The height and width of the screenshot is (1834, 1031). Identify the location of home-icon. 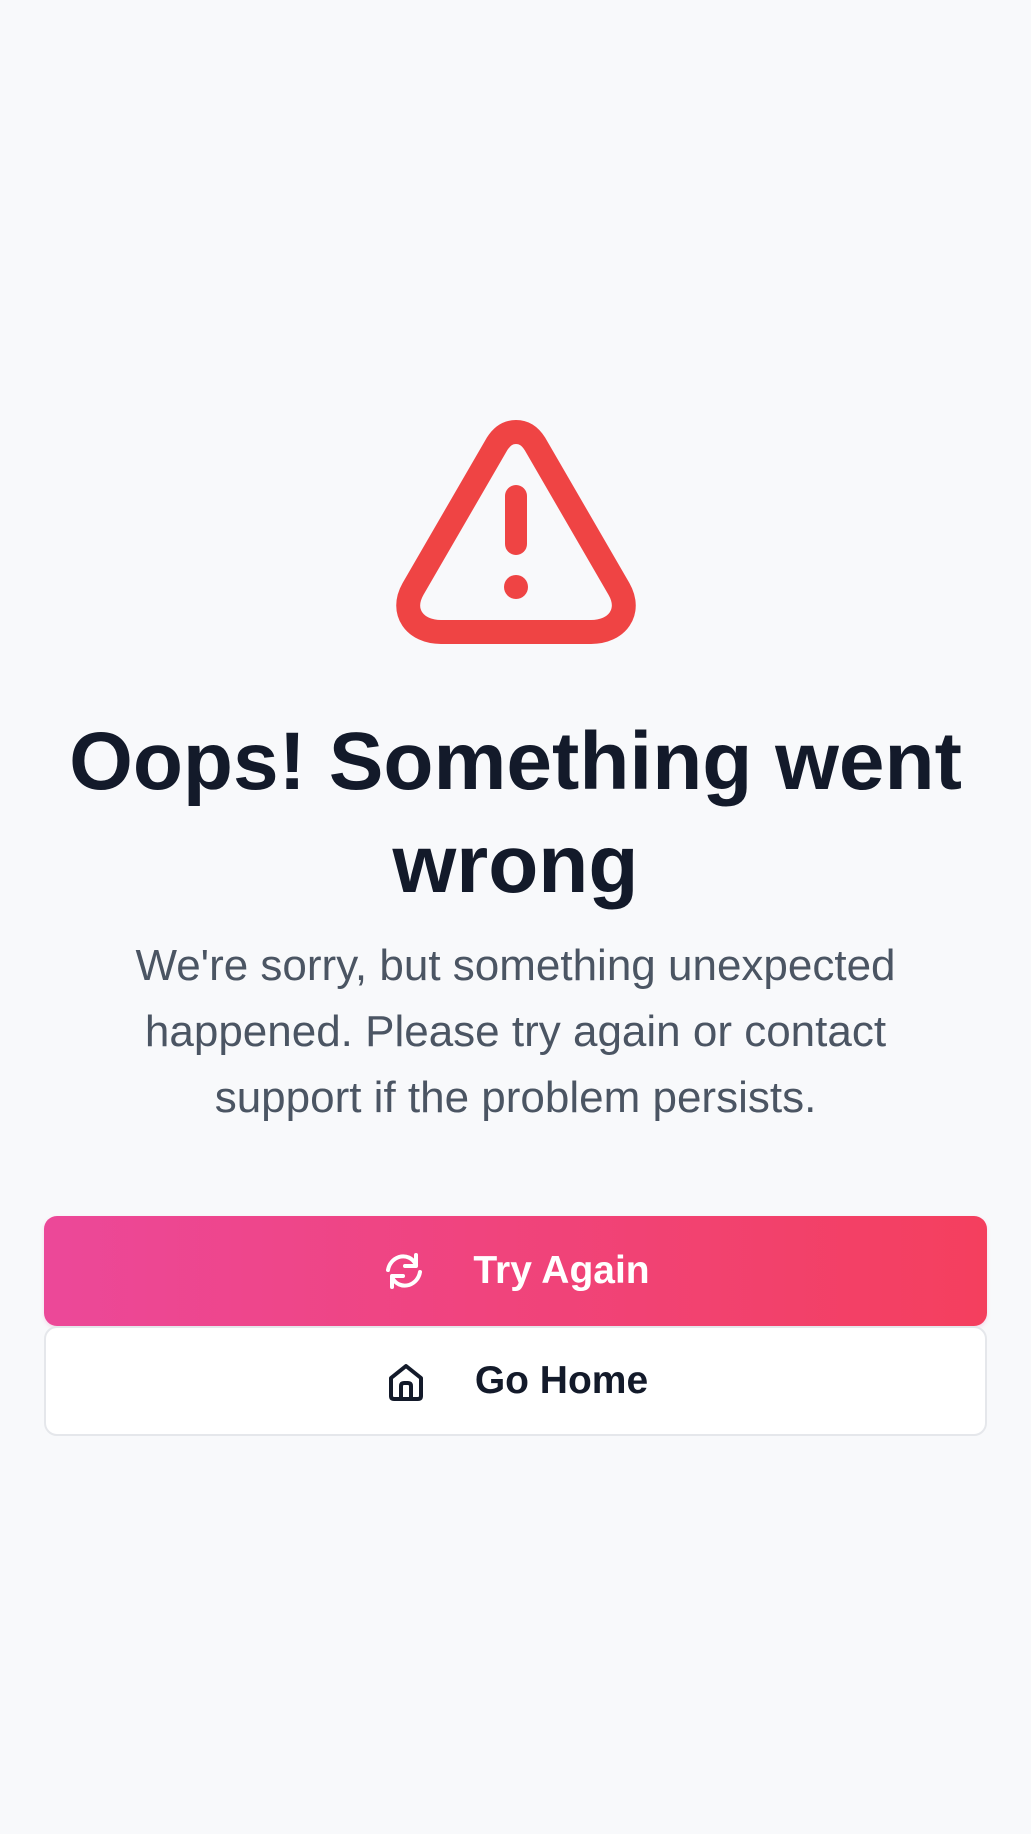
(405, 1382).